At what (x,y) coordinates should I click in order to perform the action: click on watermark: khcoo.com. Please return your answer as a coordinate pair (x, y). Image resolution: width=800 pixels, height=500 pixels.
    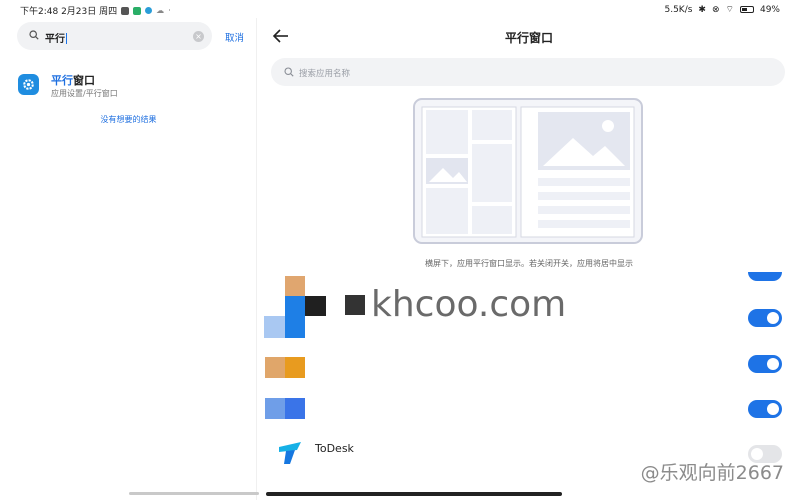
    Looking at the image, I should click on (455, 304).